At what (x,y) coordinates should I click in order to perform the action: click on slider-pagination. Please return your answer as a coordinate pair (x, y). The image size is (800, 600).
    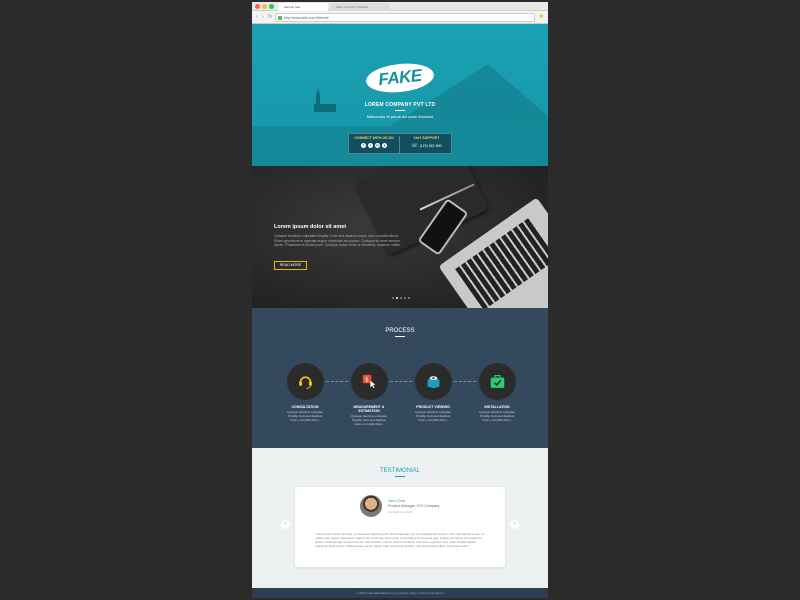
    Looking at the image, I should click on (401, 298).